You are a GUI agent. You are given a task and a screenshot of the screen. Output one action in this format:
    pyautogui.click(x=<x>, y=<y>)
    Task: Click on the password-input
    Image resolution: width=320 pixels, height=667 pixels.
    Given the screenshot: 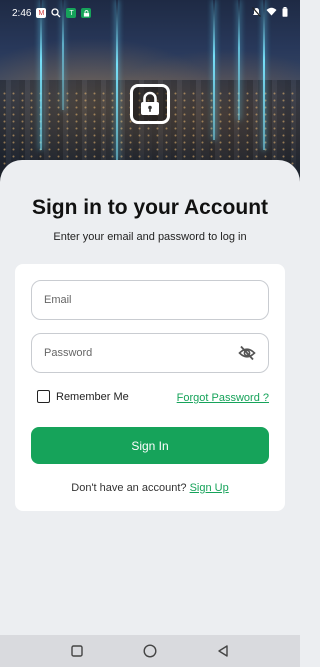 What is the action you would take?
    pyautogui.click(x=141, y=353)
    